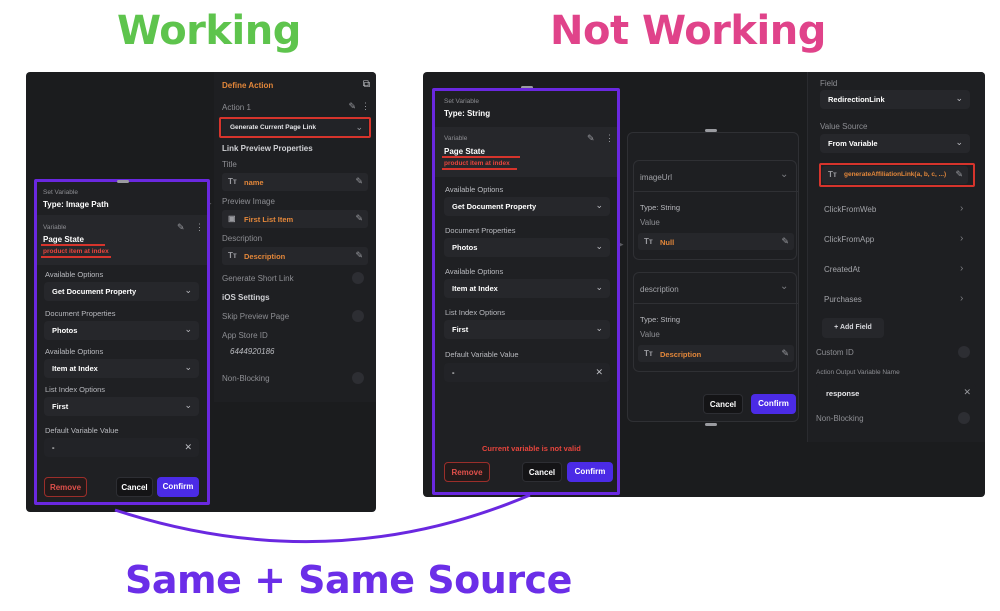 Image resolution: width=1000 pixels, height=611 pixels. I want to click on same-source-caption: Same + Same Source, so click(348, 580).